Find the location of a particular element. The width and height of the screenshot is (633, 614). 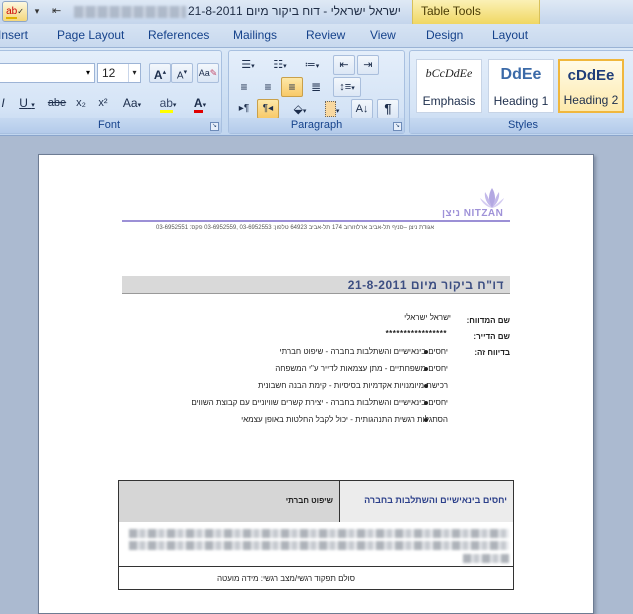

styles-group-label: Styles is located at coordinates (521, 125).